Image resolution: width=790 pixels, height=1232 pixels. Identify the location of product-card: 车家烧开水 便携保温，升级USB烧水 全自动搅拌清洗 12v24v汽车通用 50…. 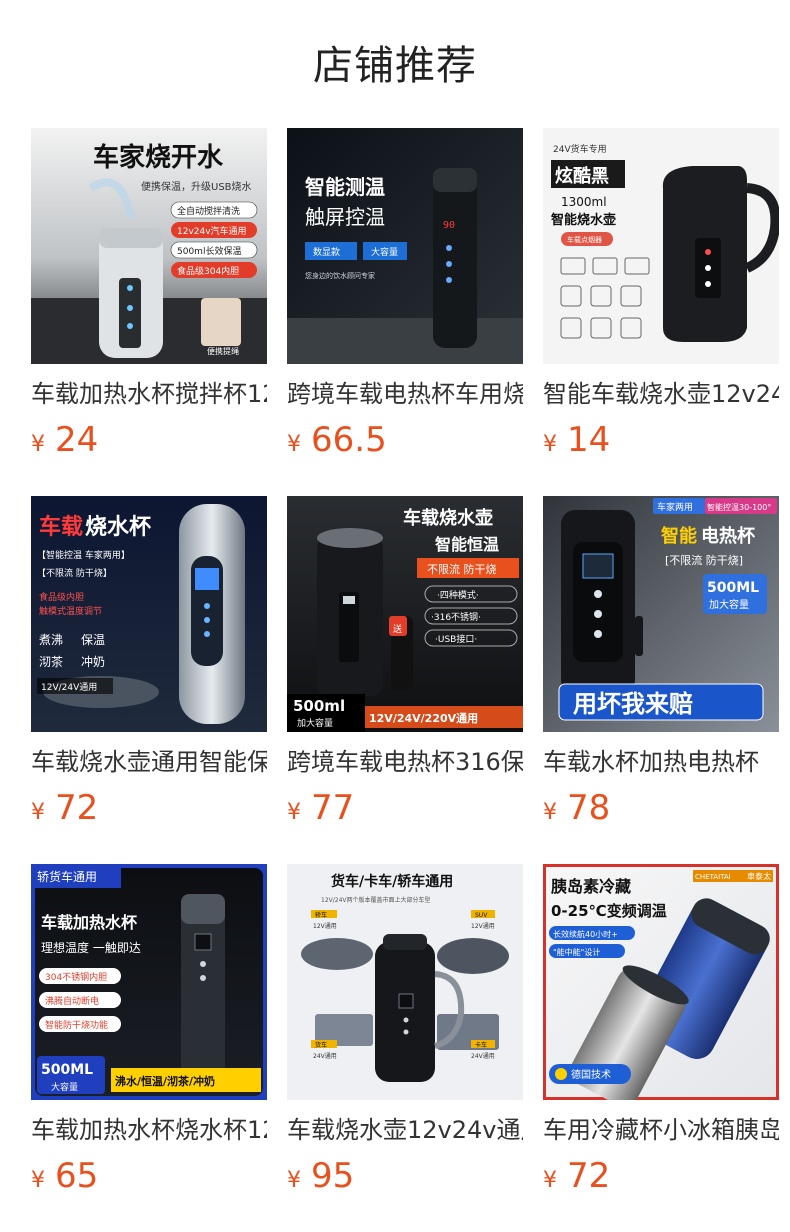
(149, 312).